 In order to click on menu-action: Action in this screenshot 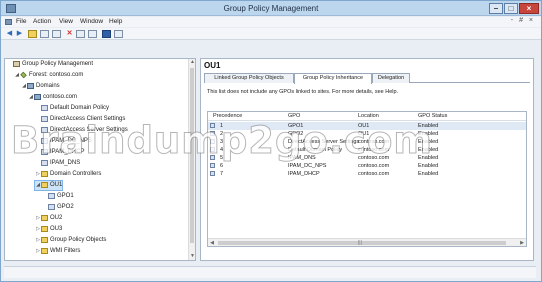, I will do `click(42, 21)`.